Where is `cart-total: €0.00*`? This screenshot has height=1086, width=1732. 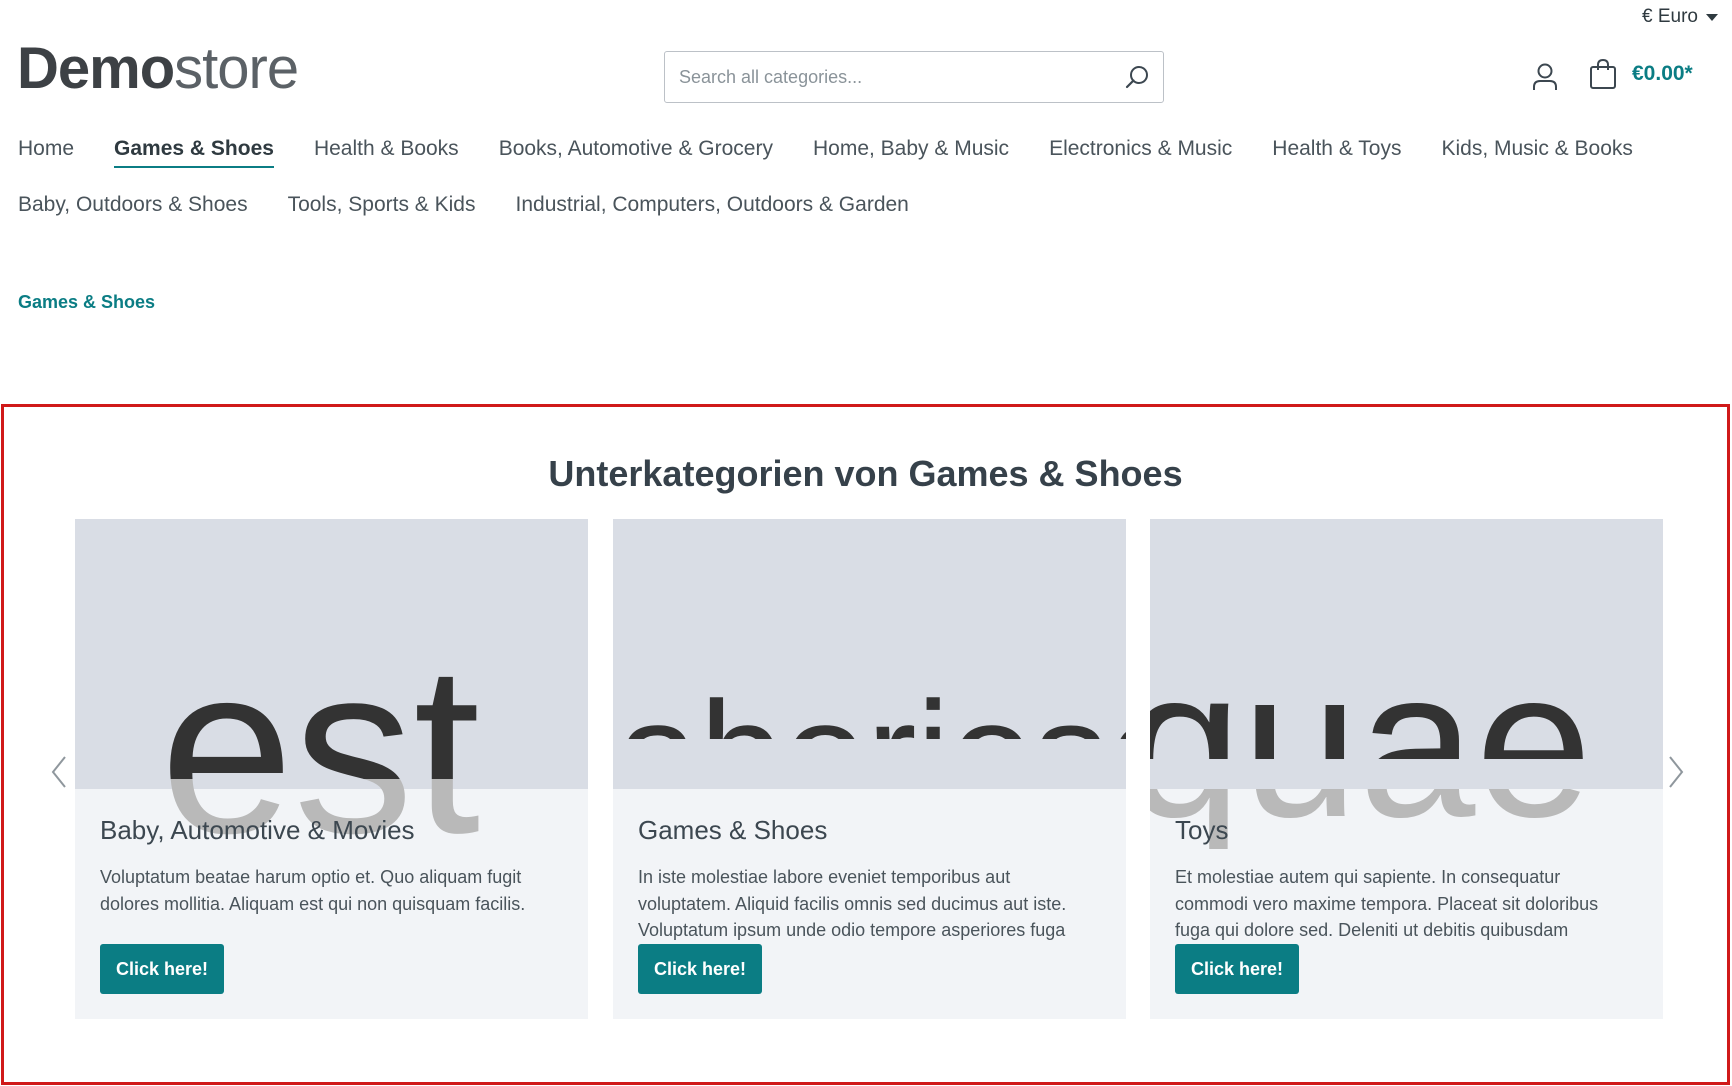
cart-total: €0.00* is located at coordinates (1662, 73).